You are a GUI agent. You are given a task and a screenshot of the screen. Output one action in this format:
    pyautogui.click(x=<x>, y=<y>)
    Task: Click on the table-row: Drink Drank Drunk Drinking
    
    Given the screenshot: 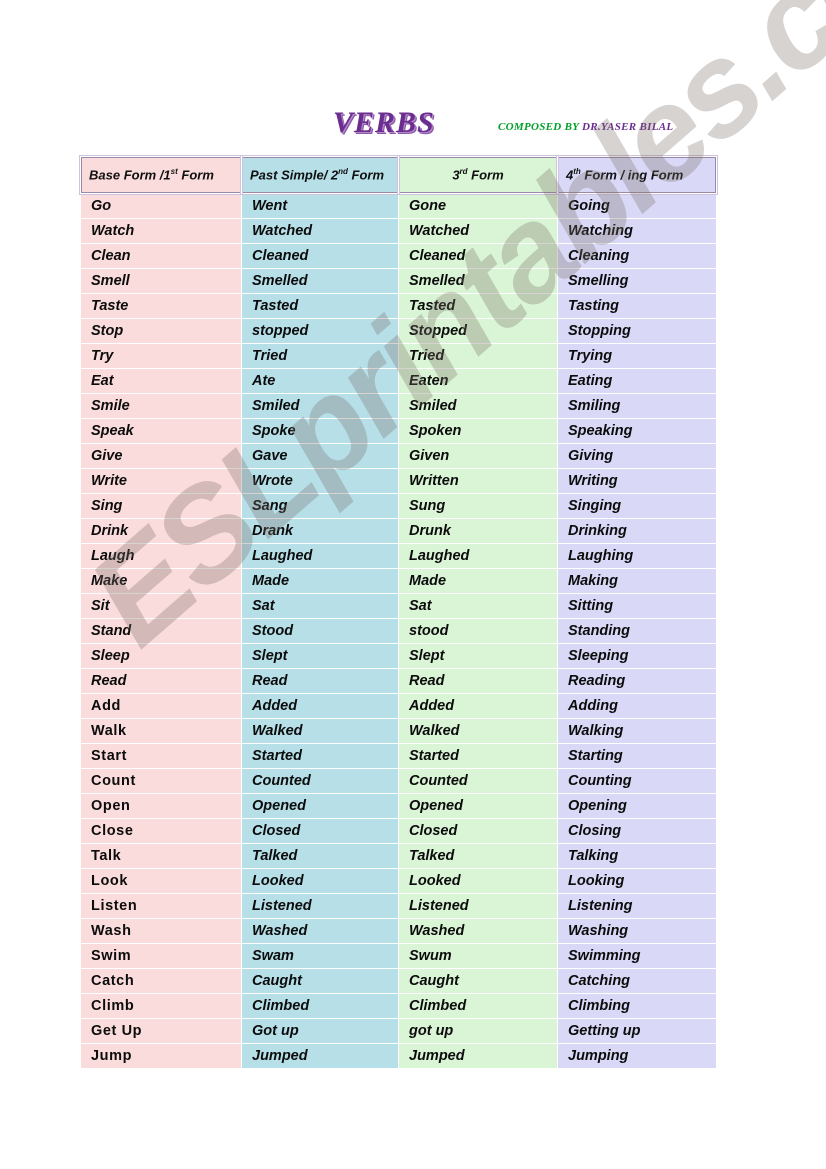 What is the action you would take?
    pyautogui.click(x=398, y=531)
    